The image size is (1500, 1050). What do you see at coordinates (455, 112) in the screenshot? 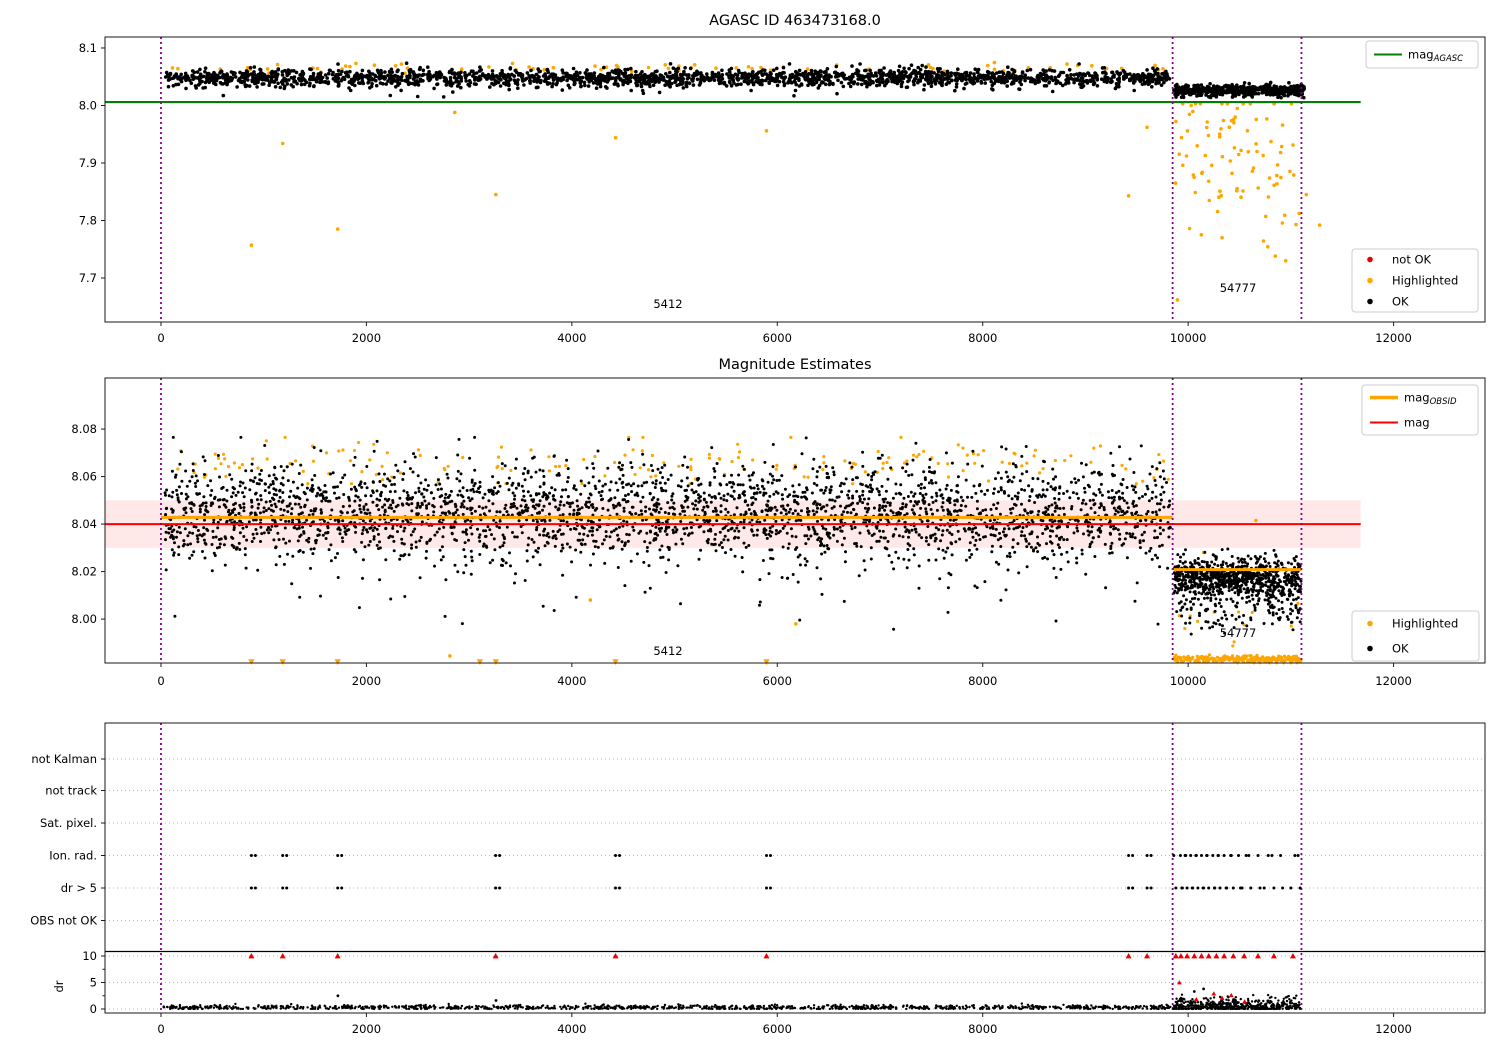
I see `highlighted-point` at bounding box center [455, 112].